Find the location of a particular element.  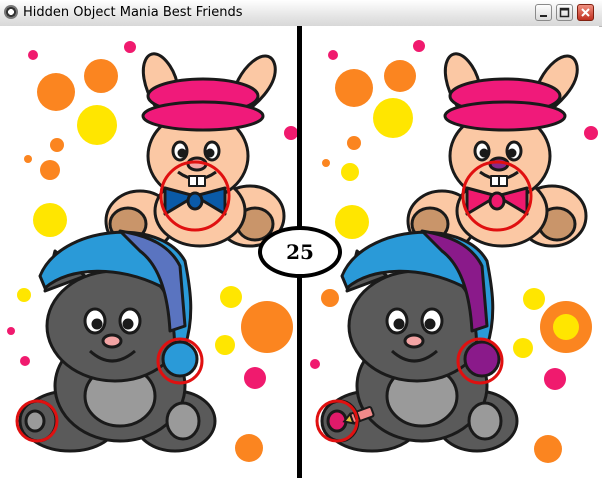

maximize-icon is located at coordinates (564, 12).